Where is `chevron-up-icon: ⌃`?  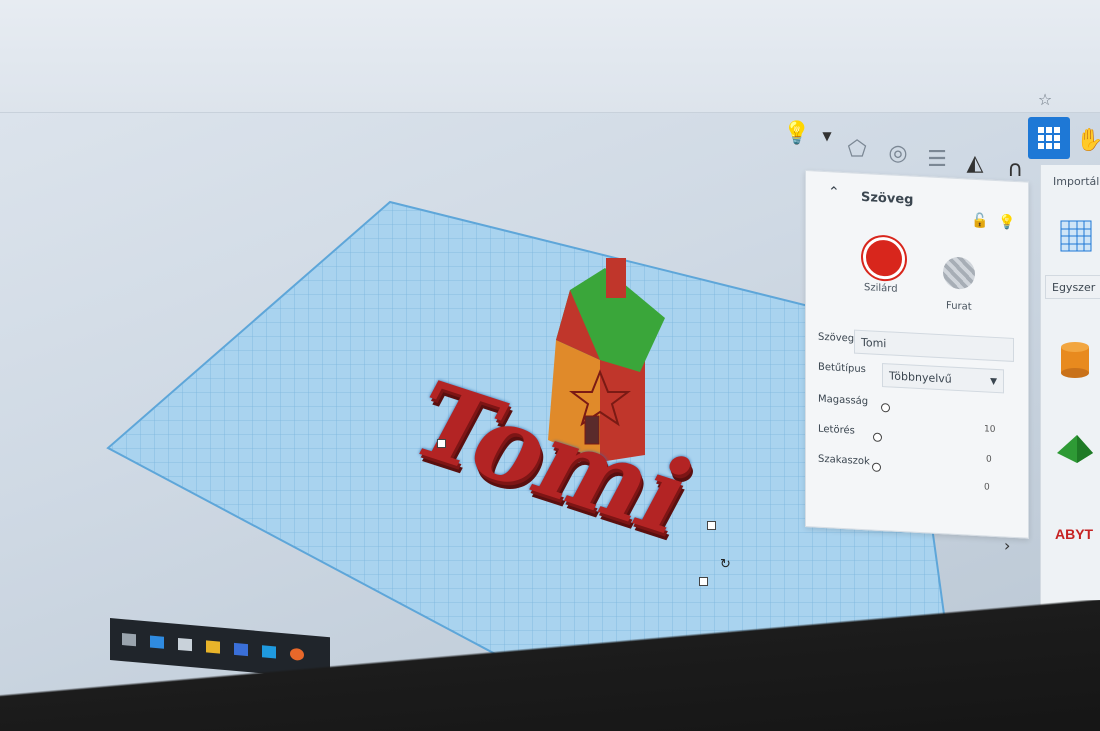 chevron-up-icon: ⌃ is located at coordinates (834, 192).